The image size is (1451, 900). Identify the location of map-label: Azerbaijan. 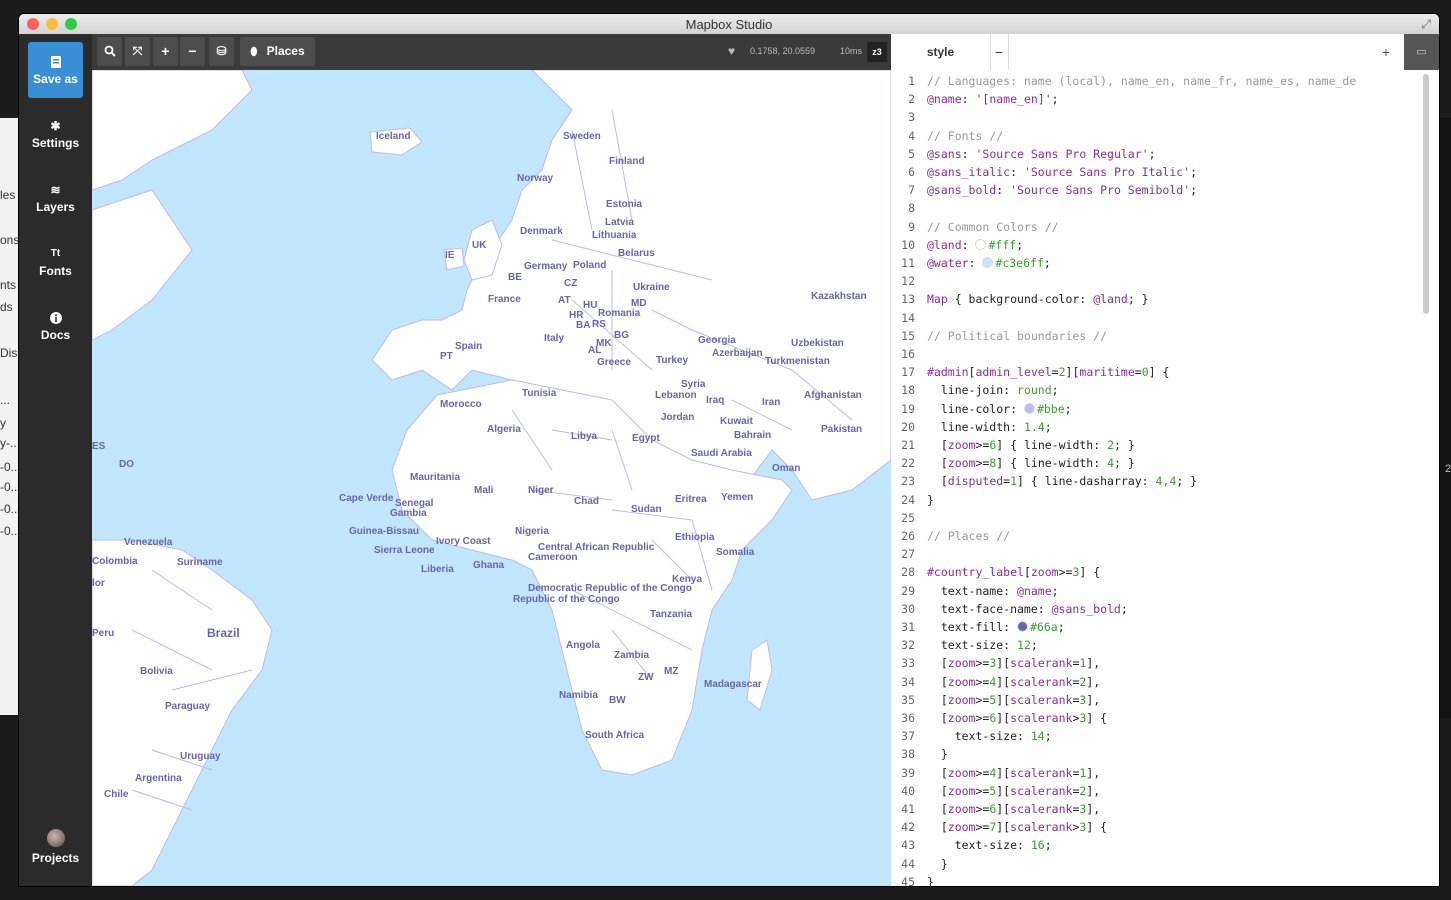
(737, 353).